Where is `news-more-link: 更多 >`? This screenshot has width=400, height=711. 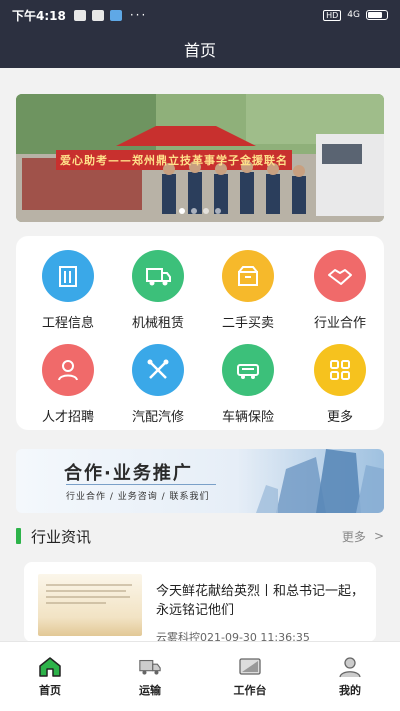 news-more-link: 更多 > is located at coordinates (363, 536).